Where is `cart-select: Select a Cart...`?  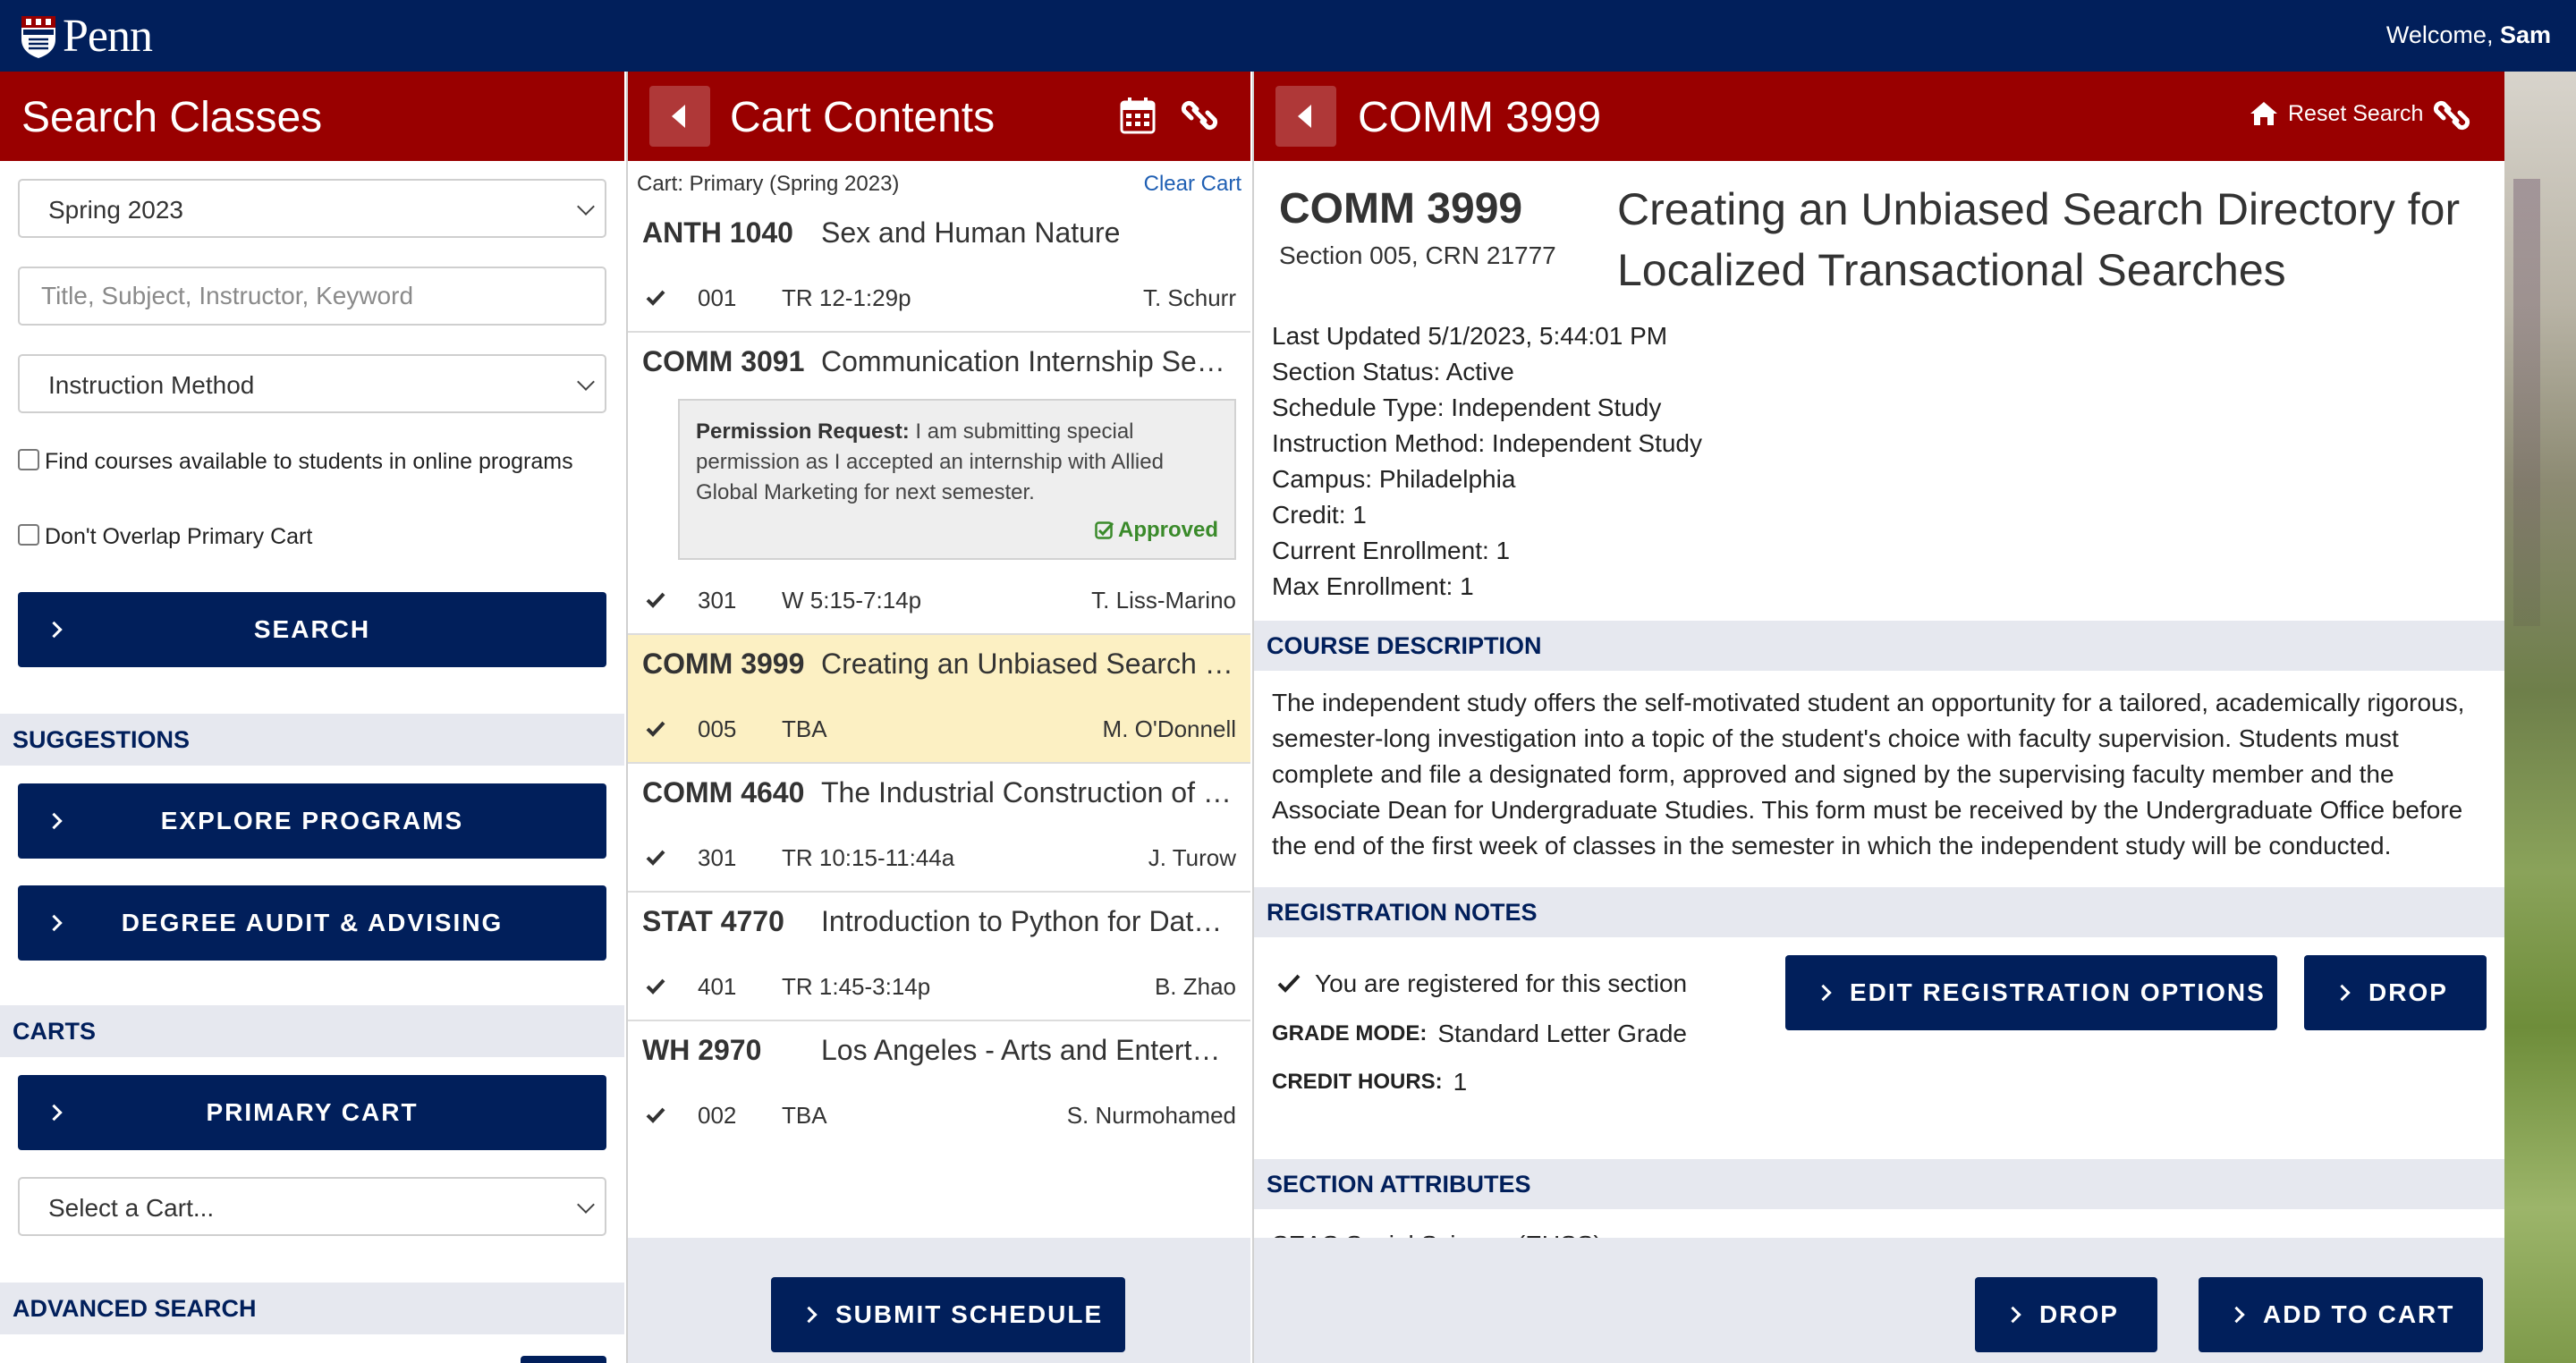
cart-select: Select a Cart... is located at coordinates (312, 1206).